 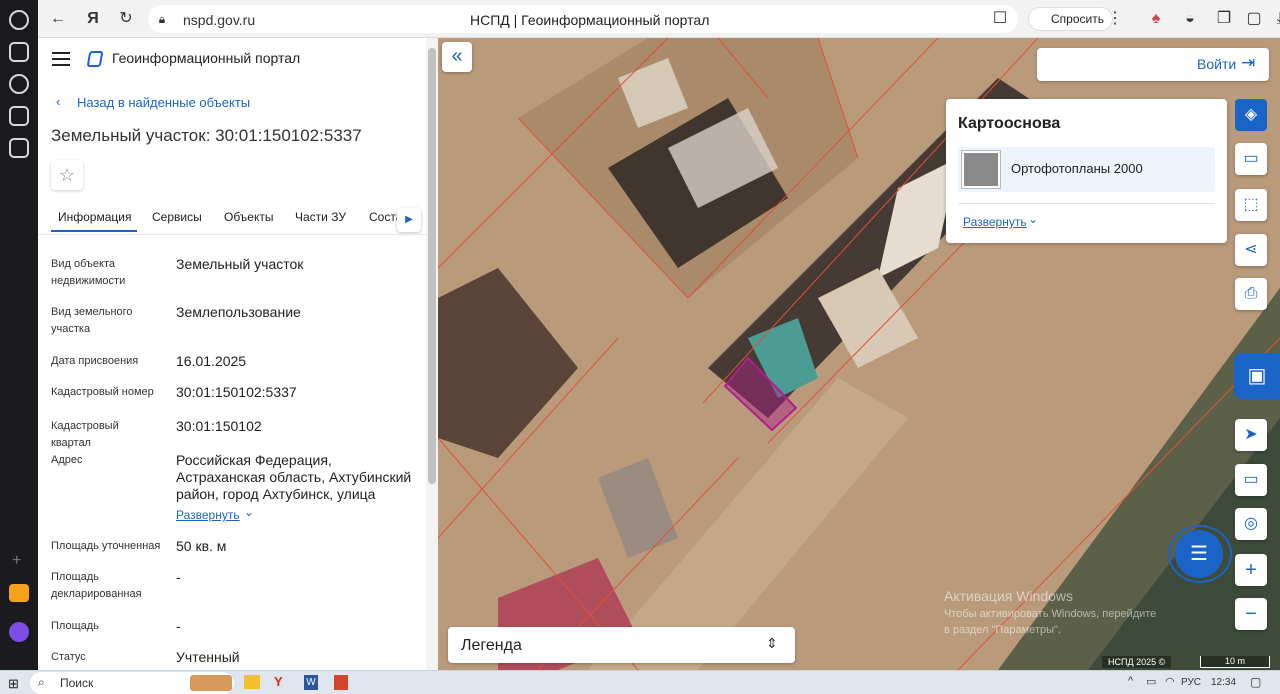 What do you see at coordinates (85, 434) in the screenshot?
I see `attr-label: Кадастровый квартал` at bounding box center [85, 434].